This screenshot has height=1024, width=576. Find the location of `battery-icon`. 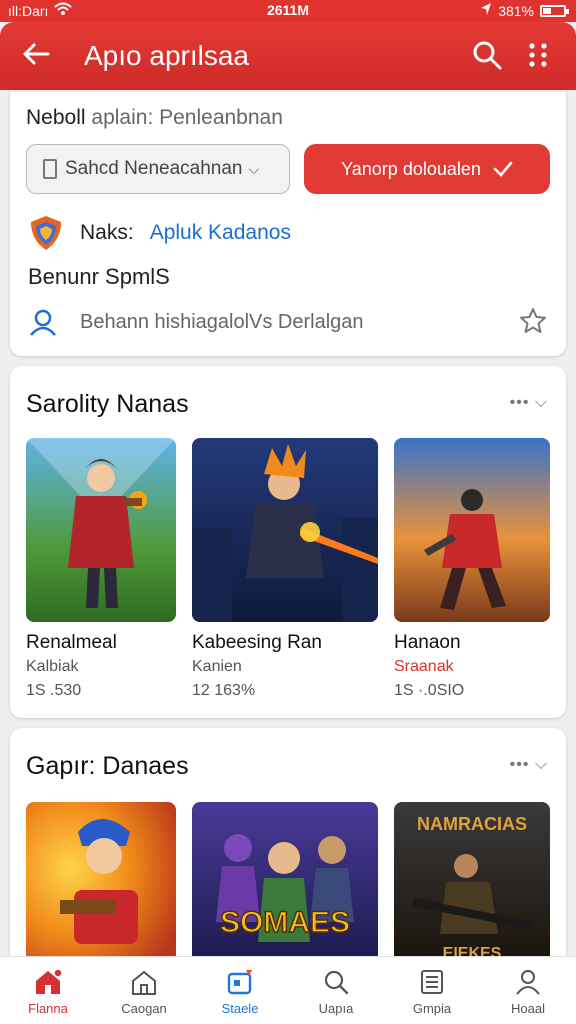

battery-icon is located at coordinates (554, 10).